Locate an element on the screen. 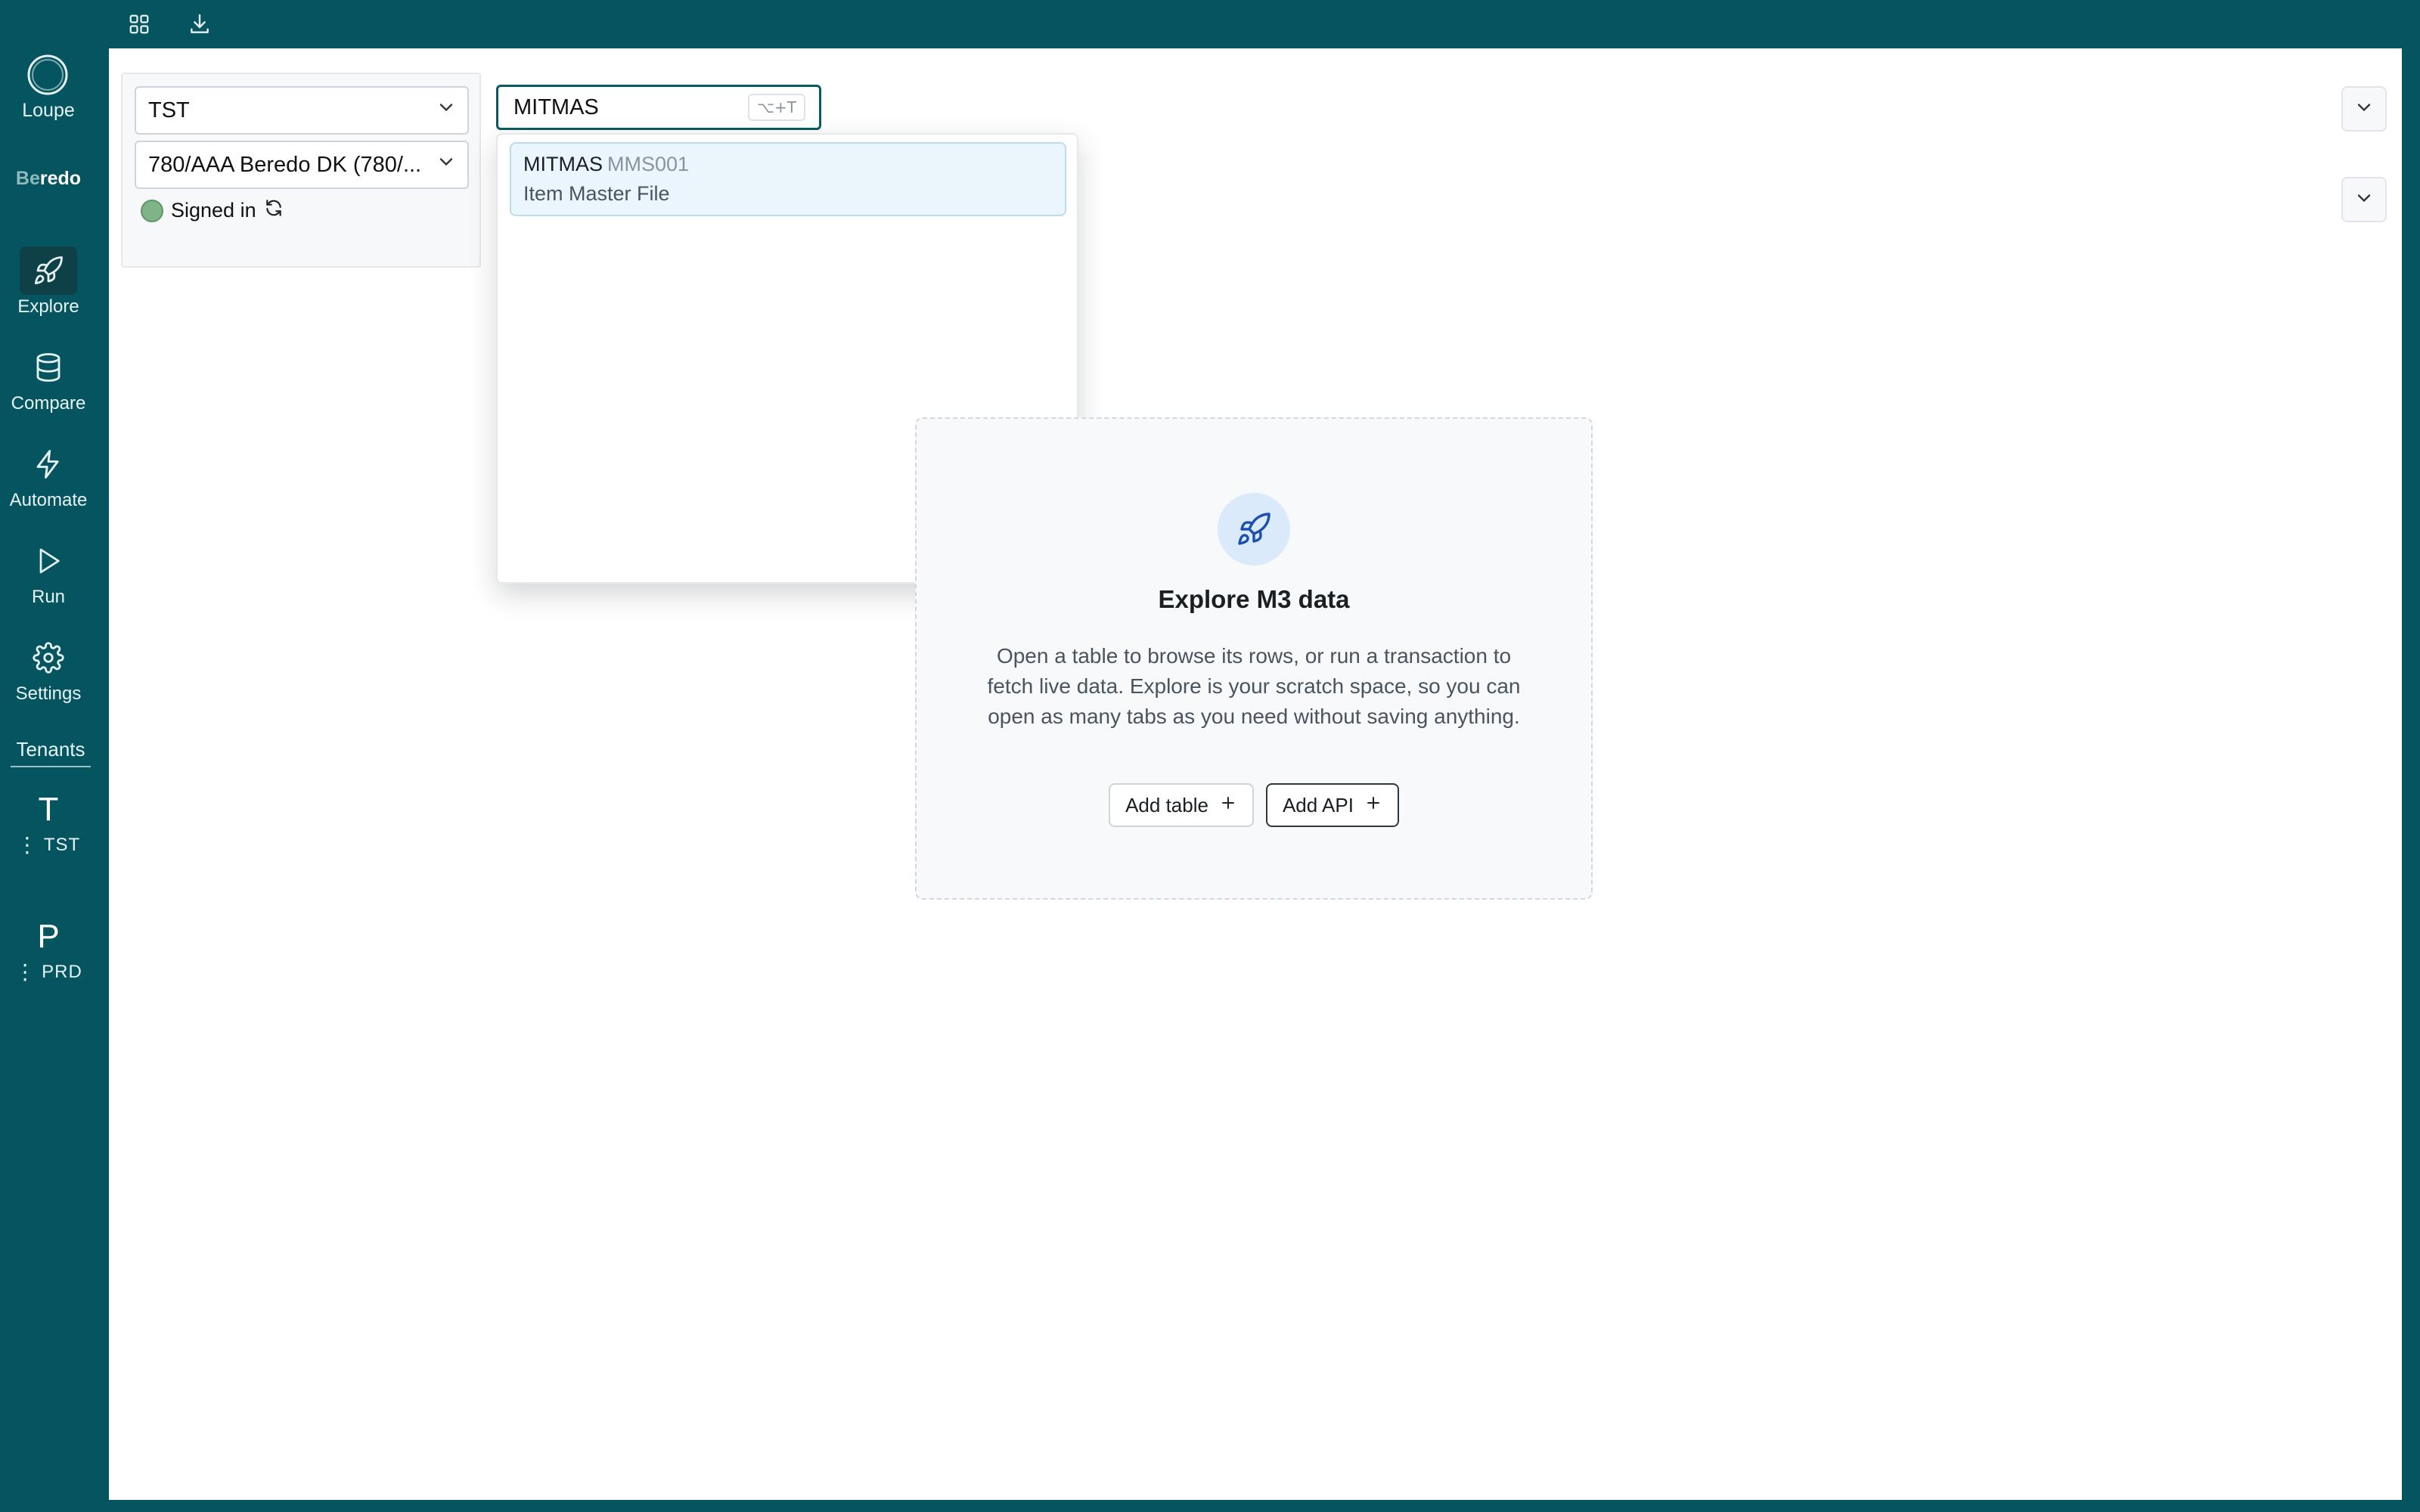  expand-toggle-button is located at coordinates (2364, 200).